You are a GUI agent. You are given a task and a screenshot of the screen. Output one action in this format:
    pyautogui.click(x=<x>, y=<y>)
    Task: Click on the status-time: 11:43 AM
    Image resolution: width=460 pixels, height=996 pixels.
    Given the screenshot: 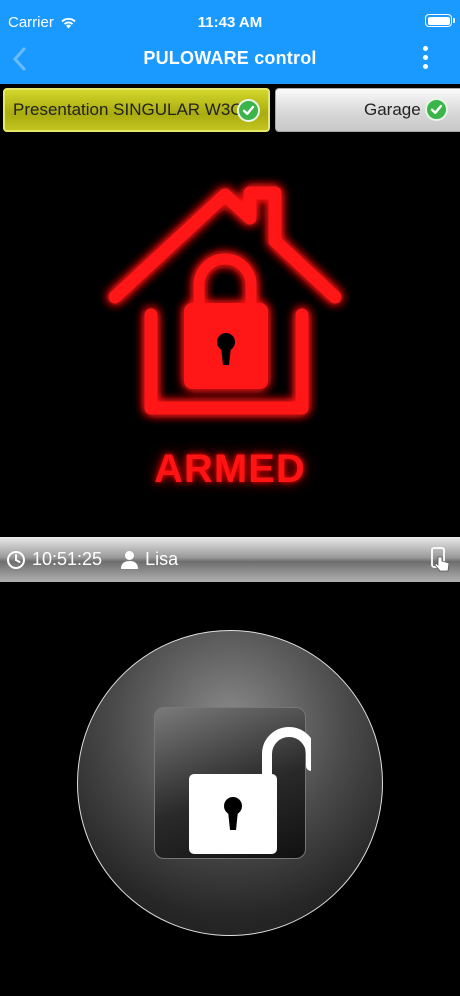 What is the action you would take?
    pyautogui.click(x=230, y=22)
    